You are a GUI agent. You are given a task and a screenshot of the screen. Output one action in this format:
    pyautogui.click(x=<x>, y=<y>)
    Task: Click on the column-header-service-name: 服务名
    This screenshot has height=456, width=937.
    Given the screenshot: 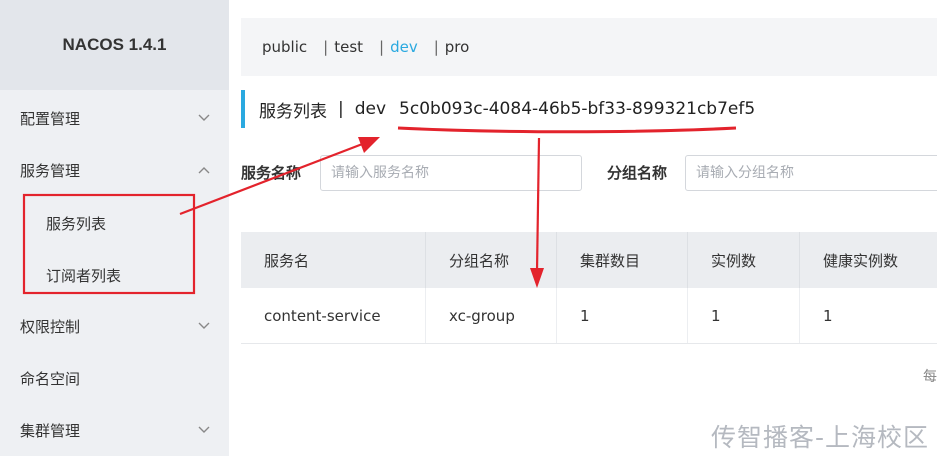 What is the action you would take?
    pyautogui.click(x=333, y=260)
    